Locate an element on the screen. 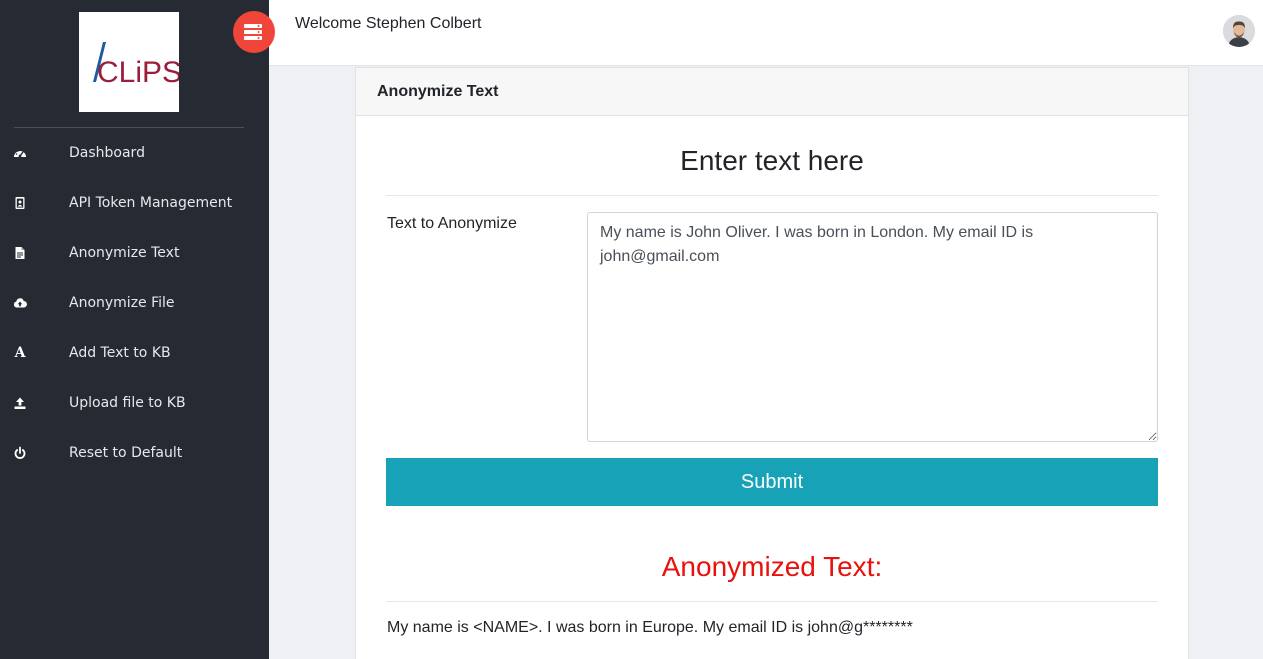  id-badge-icon is located at coordinates (20, 203).